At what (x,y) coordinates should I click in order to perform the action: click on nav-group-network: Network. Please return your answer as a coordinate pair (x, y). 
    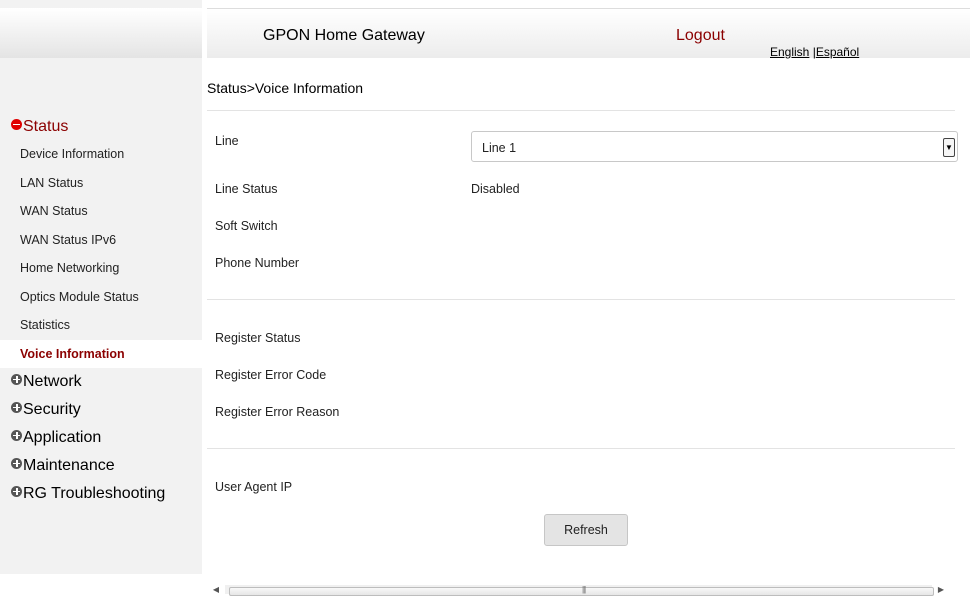
    Looking at the image, I should click on (101, 382).